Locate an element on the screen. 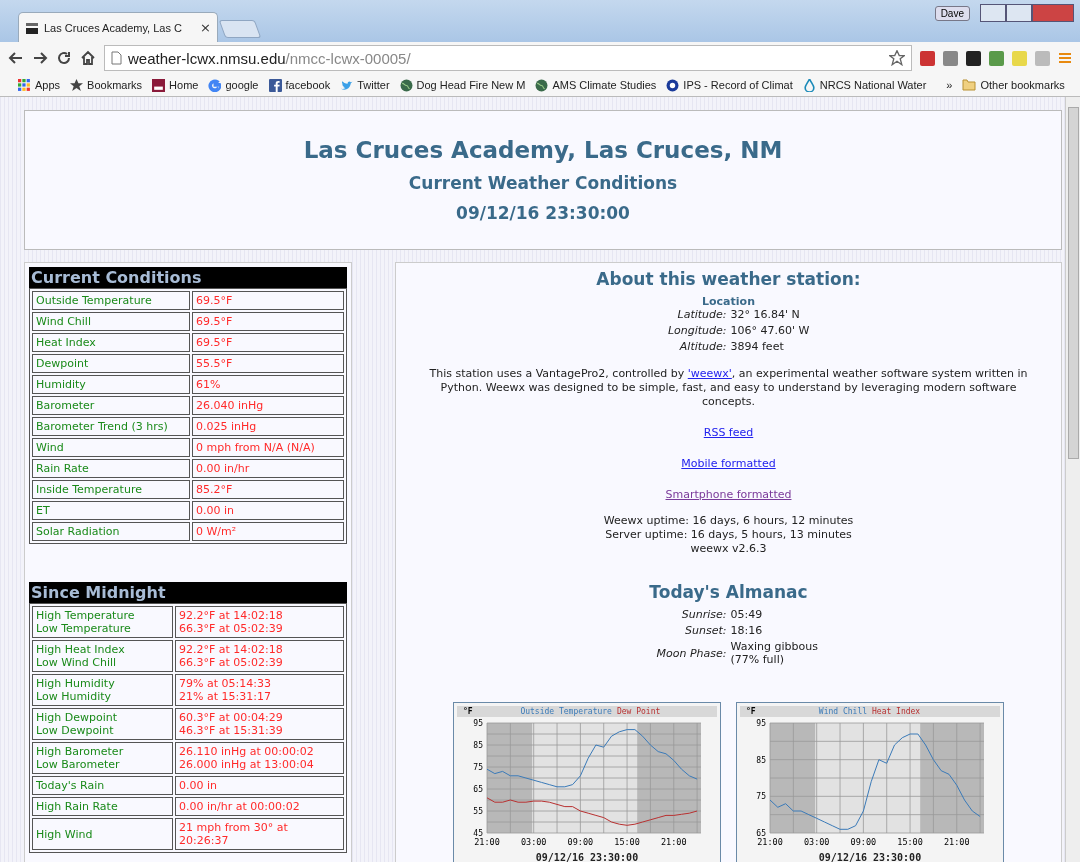  bookmark-link: Twitter is located at coordinates (365, 85).